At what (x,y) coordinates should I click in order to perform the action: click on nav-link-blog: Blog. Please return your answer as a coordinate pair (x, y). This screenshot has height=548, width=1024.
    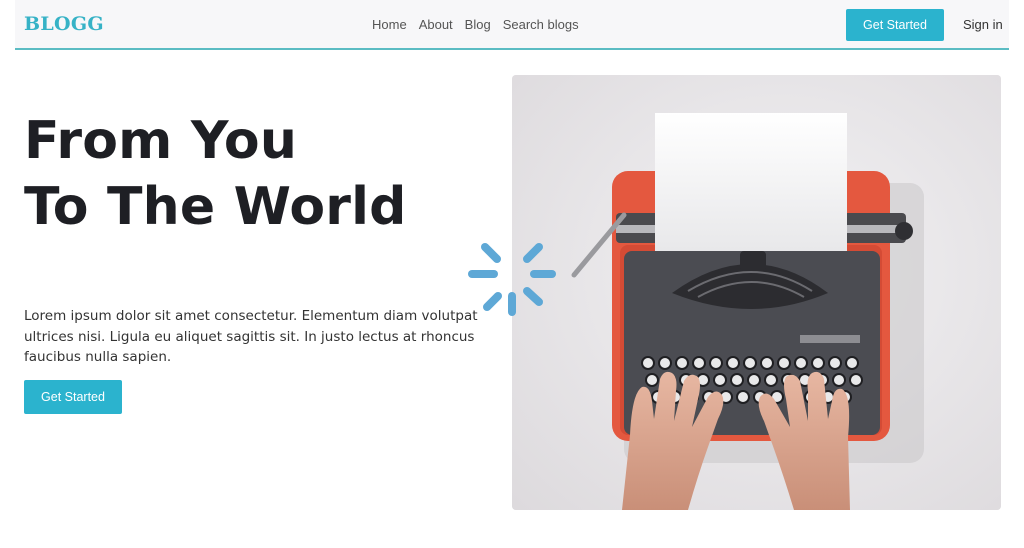
    Looking at the image, I should click on (478, 24).